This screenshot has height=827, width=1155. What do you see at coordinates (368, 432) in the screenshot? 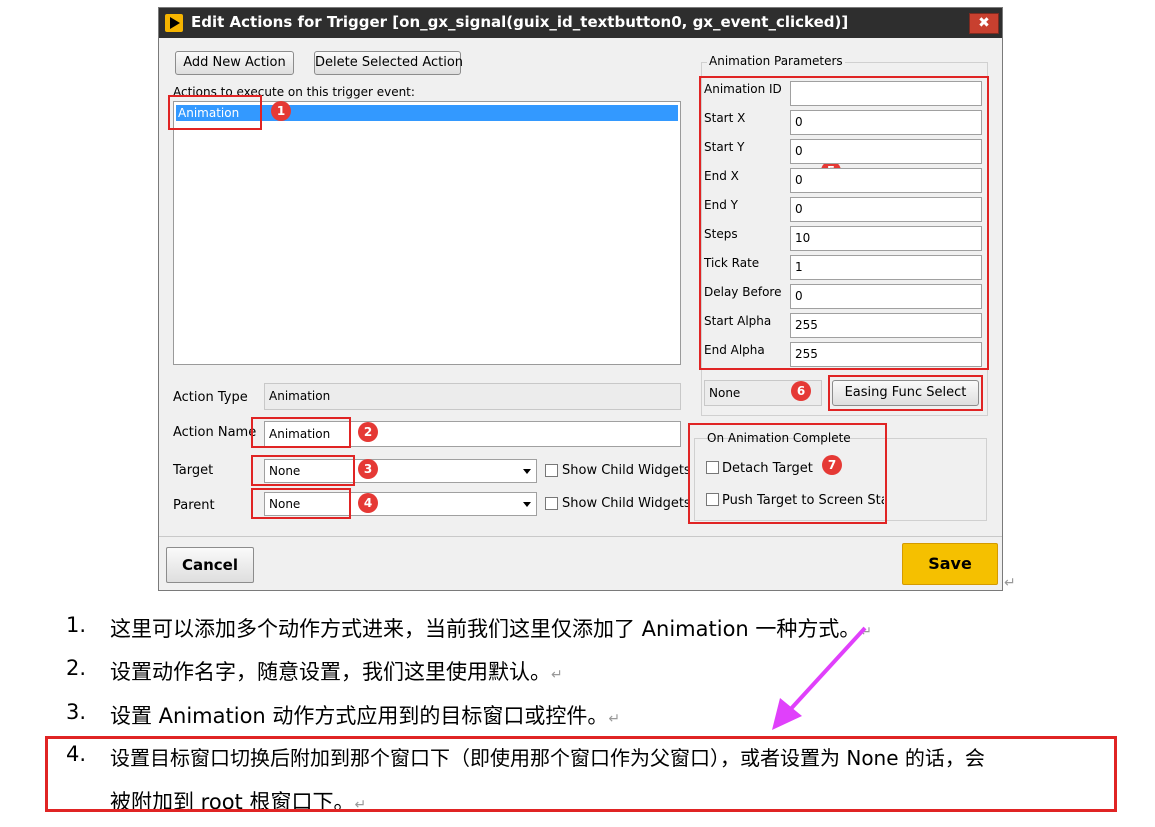
I see `badge-2: 2` at bounding box center [368, 432].